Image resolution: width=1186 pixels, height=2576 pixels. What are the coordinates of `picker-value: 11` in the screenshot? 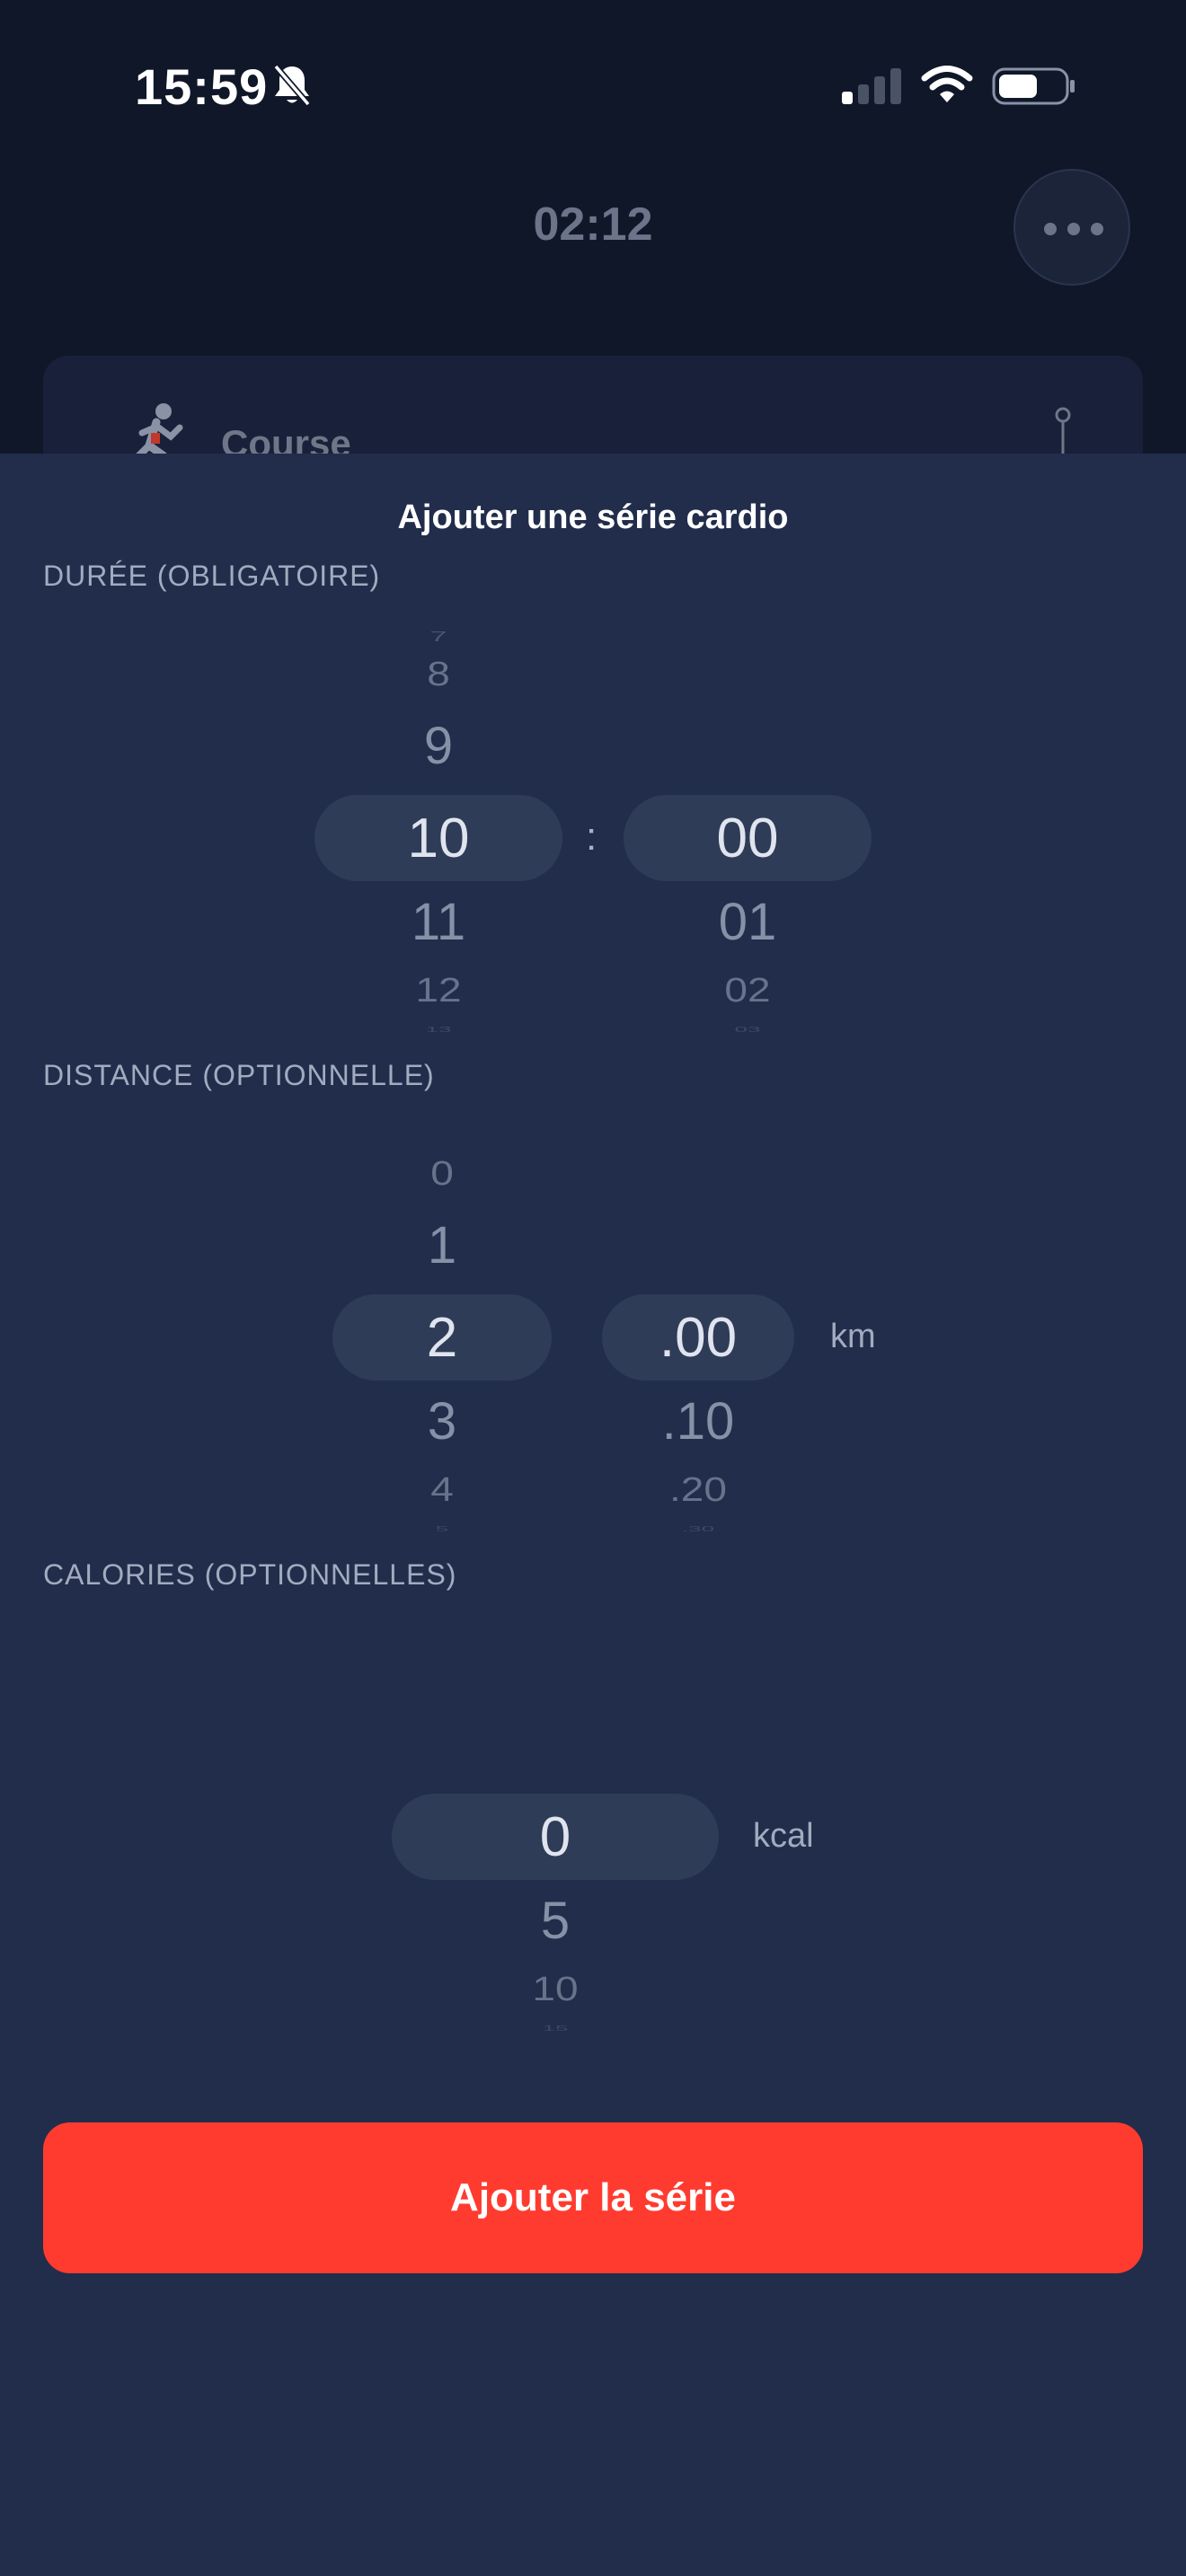 It's located at (438, 922).